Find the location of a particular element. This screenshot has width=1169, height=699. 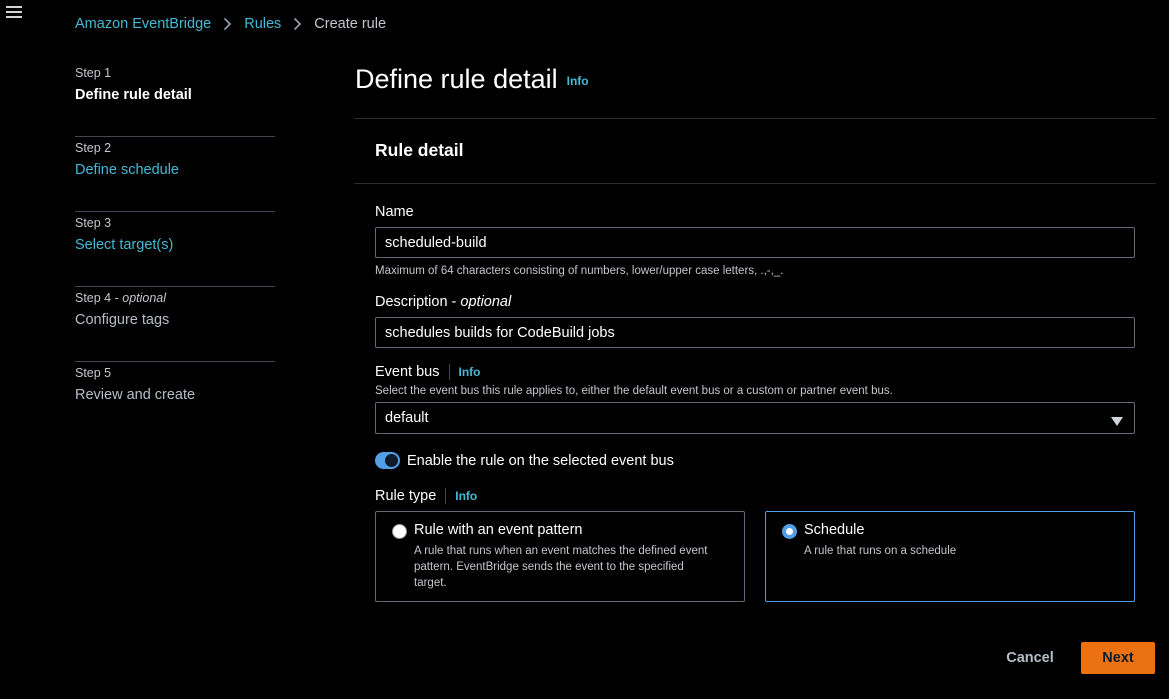

breadcrumb-rules: Rules is located at coordinates (262, 24).